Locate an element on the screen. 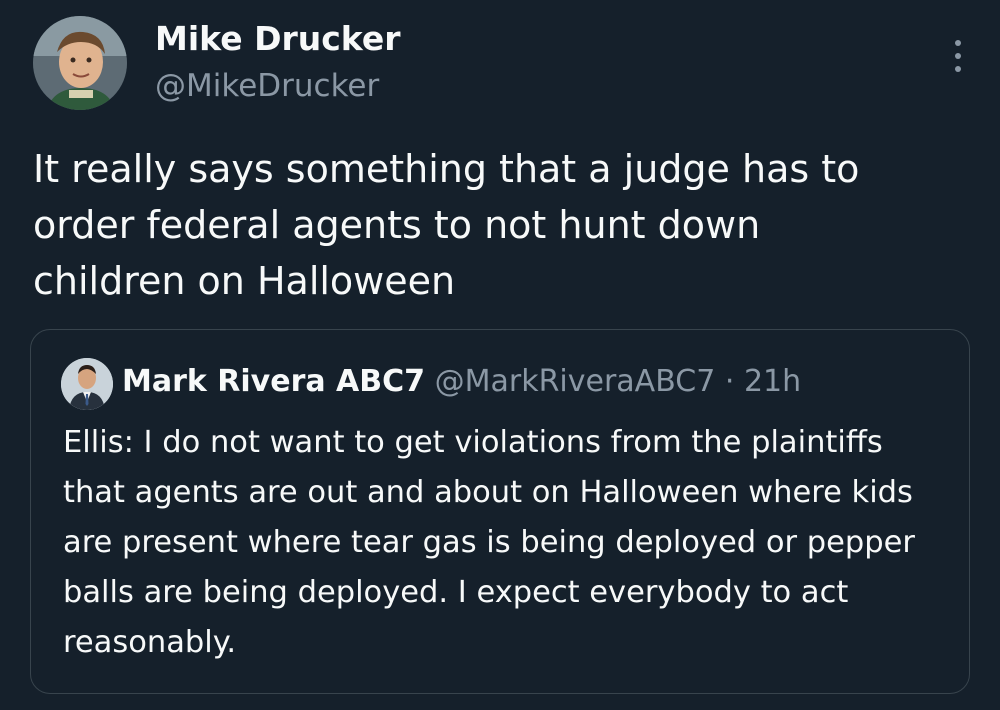 The height and width of the screenshot is (710, 1000). quoted-author-avatar is located at coordinates (87, 384).